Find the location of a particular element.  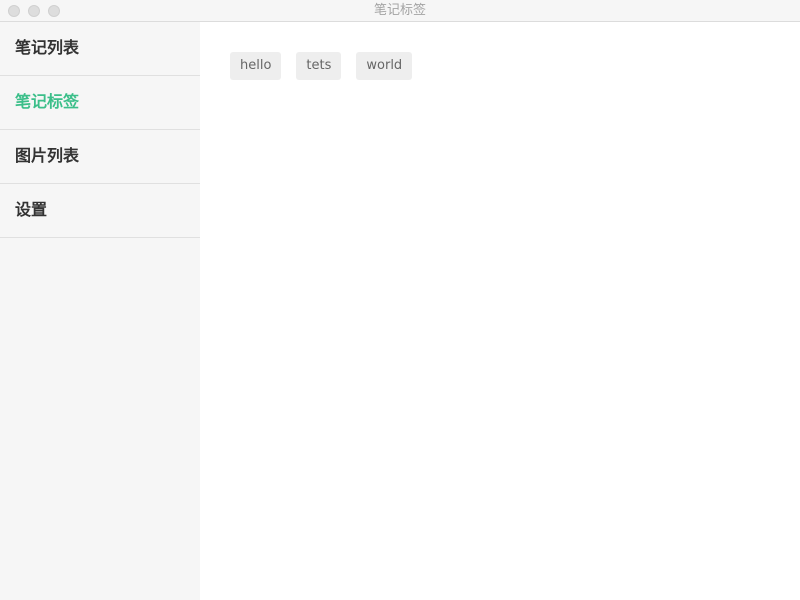

tag-world: world is located at coordinates (384, 66).